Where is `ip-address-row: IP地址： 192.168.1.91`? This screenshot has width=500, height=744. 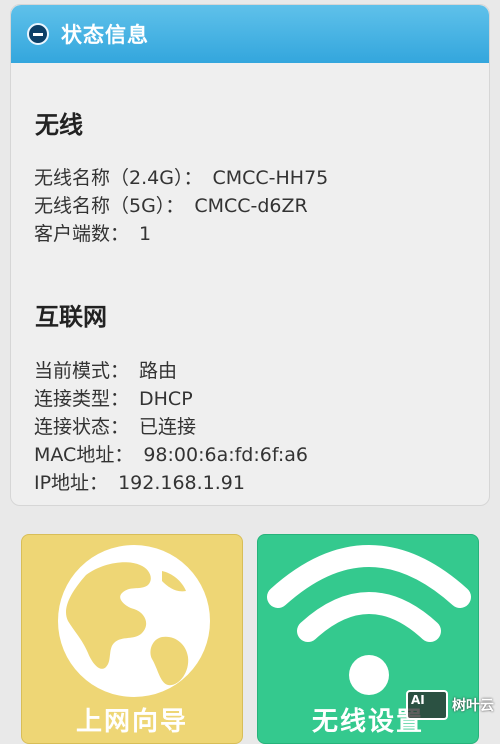 ip-address-row: IP地址： 192.168.1.91 is located at coordinates (139, 481).